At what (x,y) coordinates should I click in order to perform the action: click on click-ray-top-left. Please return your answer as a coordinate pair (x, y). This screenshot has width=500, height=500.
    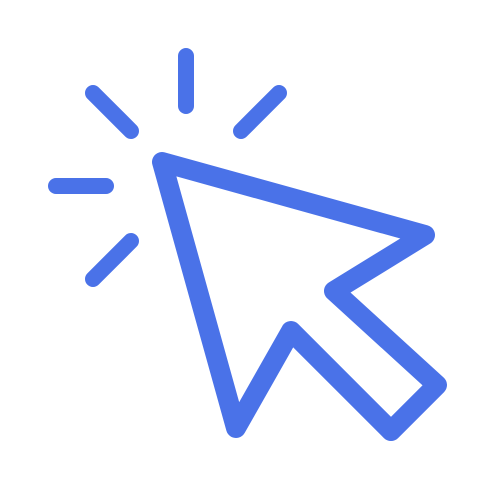
    Looking at the image, I should click on (112, 112).